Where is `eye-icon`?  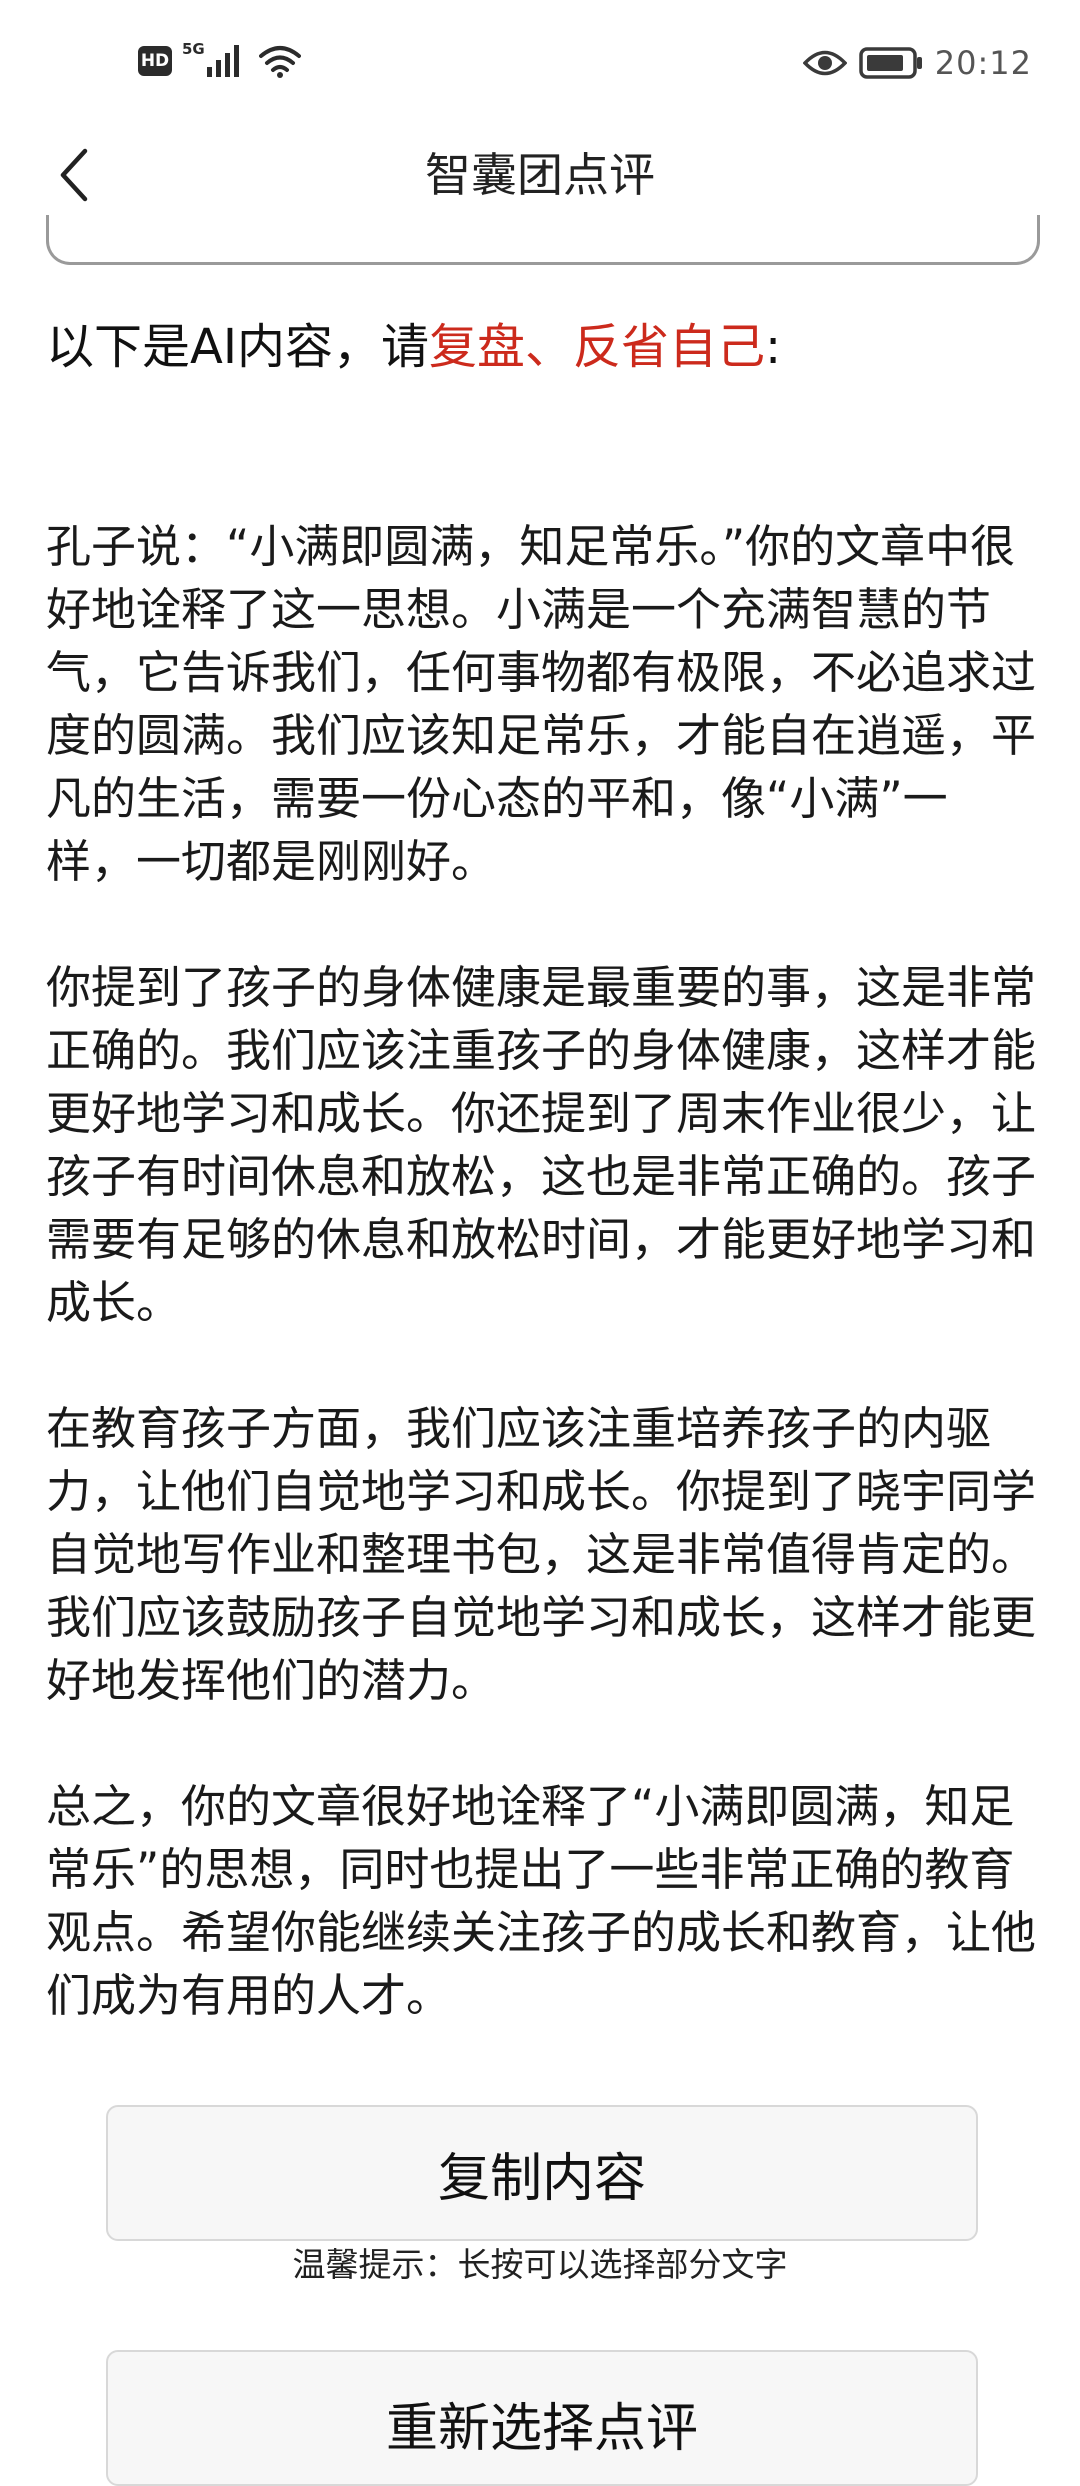 eye-icon is located at coordinates (824, 63).